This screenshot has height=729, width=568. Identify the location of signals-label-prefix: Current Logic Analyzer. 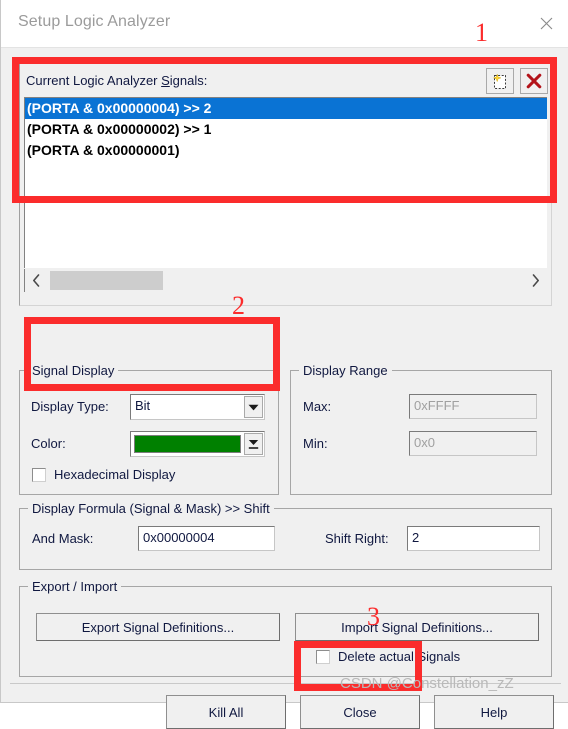
(94, 80).